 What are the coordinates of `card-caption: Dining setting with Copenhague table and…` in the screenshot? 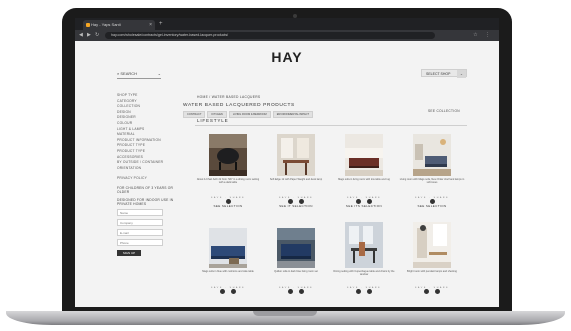 It's located at (364, 273).